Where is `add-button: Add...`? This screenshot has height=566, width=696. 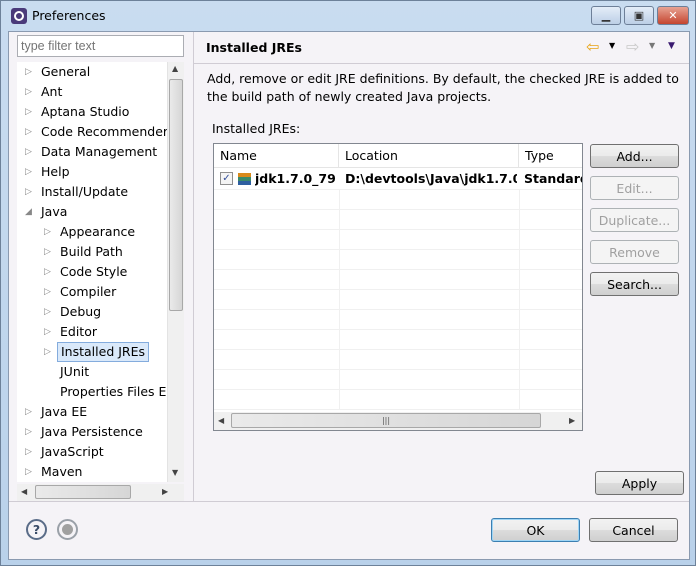 add-button: Add... is located at coordinates (634, 156).